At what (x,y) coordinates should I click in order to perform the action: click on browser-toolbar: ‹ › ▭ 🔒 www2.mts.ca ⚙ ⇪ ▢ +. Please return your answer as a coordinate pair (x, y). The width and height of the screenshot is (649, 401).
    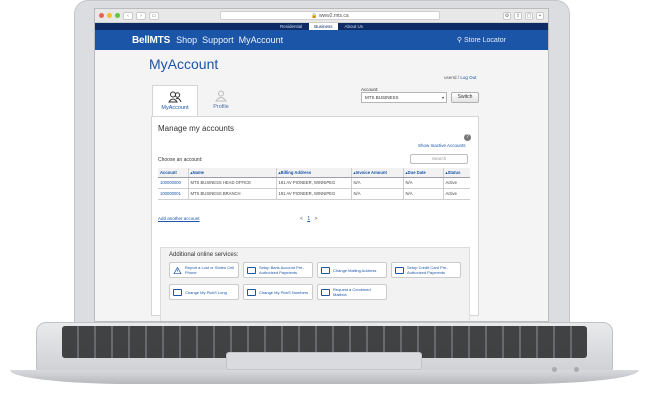
    Looking at the image, I should click on (321, 16).